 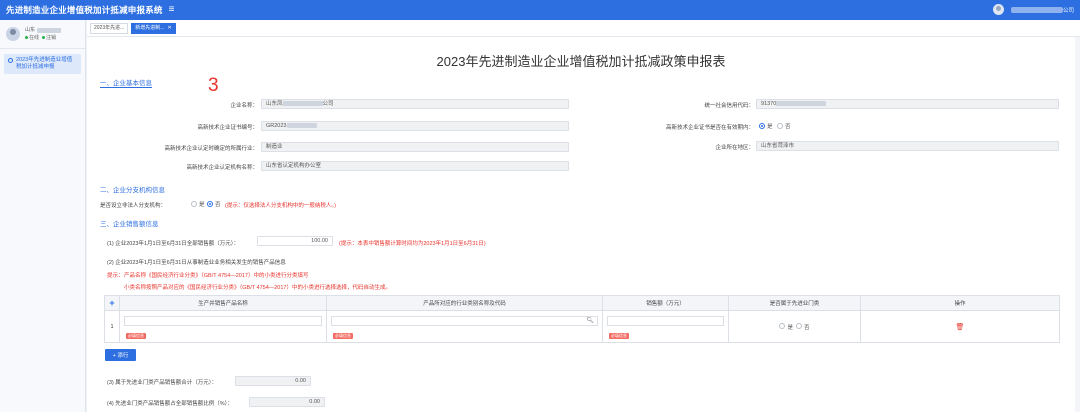 What do you see at coordinates (10, 60) in the screenshot?
I see `circle-icon` at bounding box center [10, 60].